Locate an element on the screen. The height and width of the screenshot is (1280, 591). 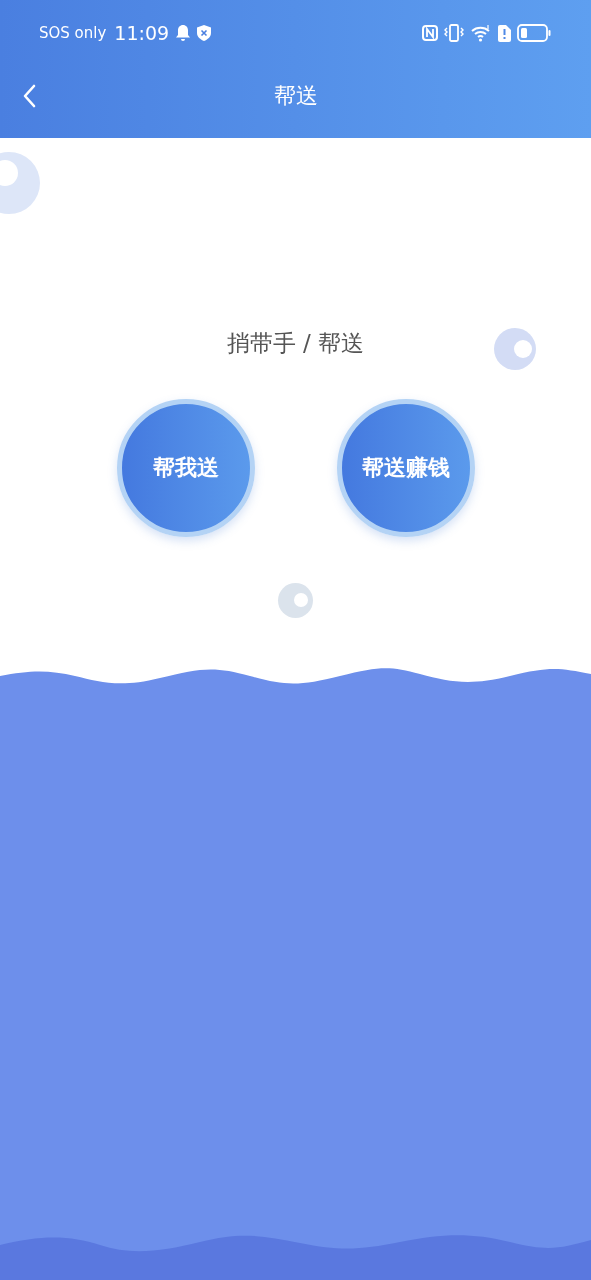
page-title: 帮送 is located at coordinates (295, 95).